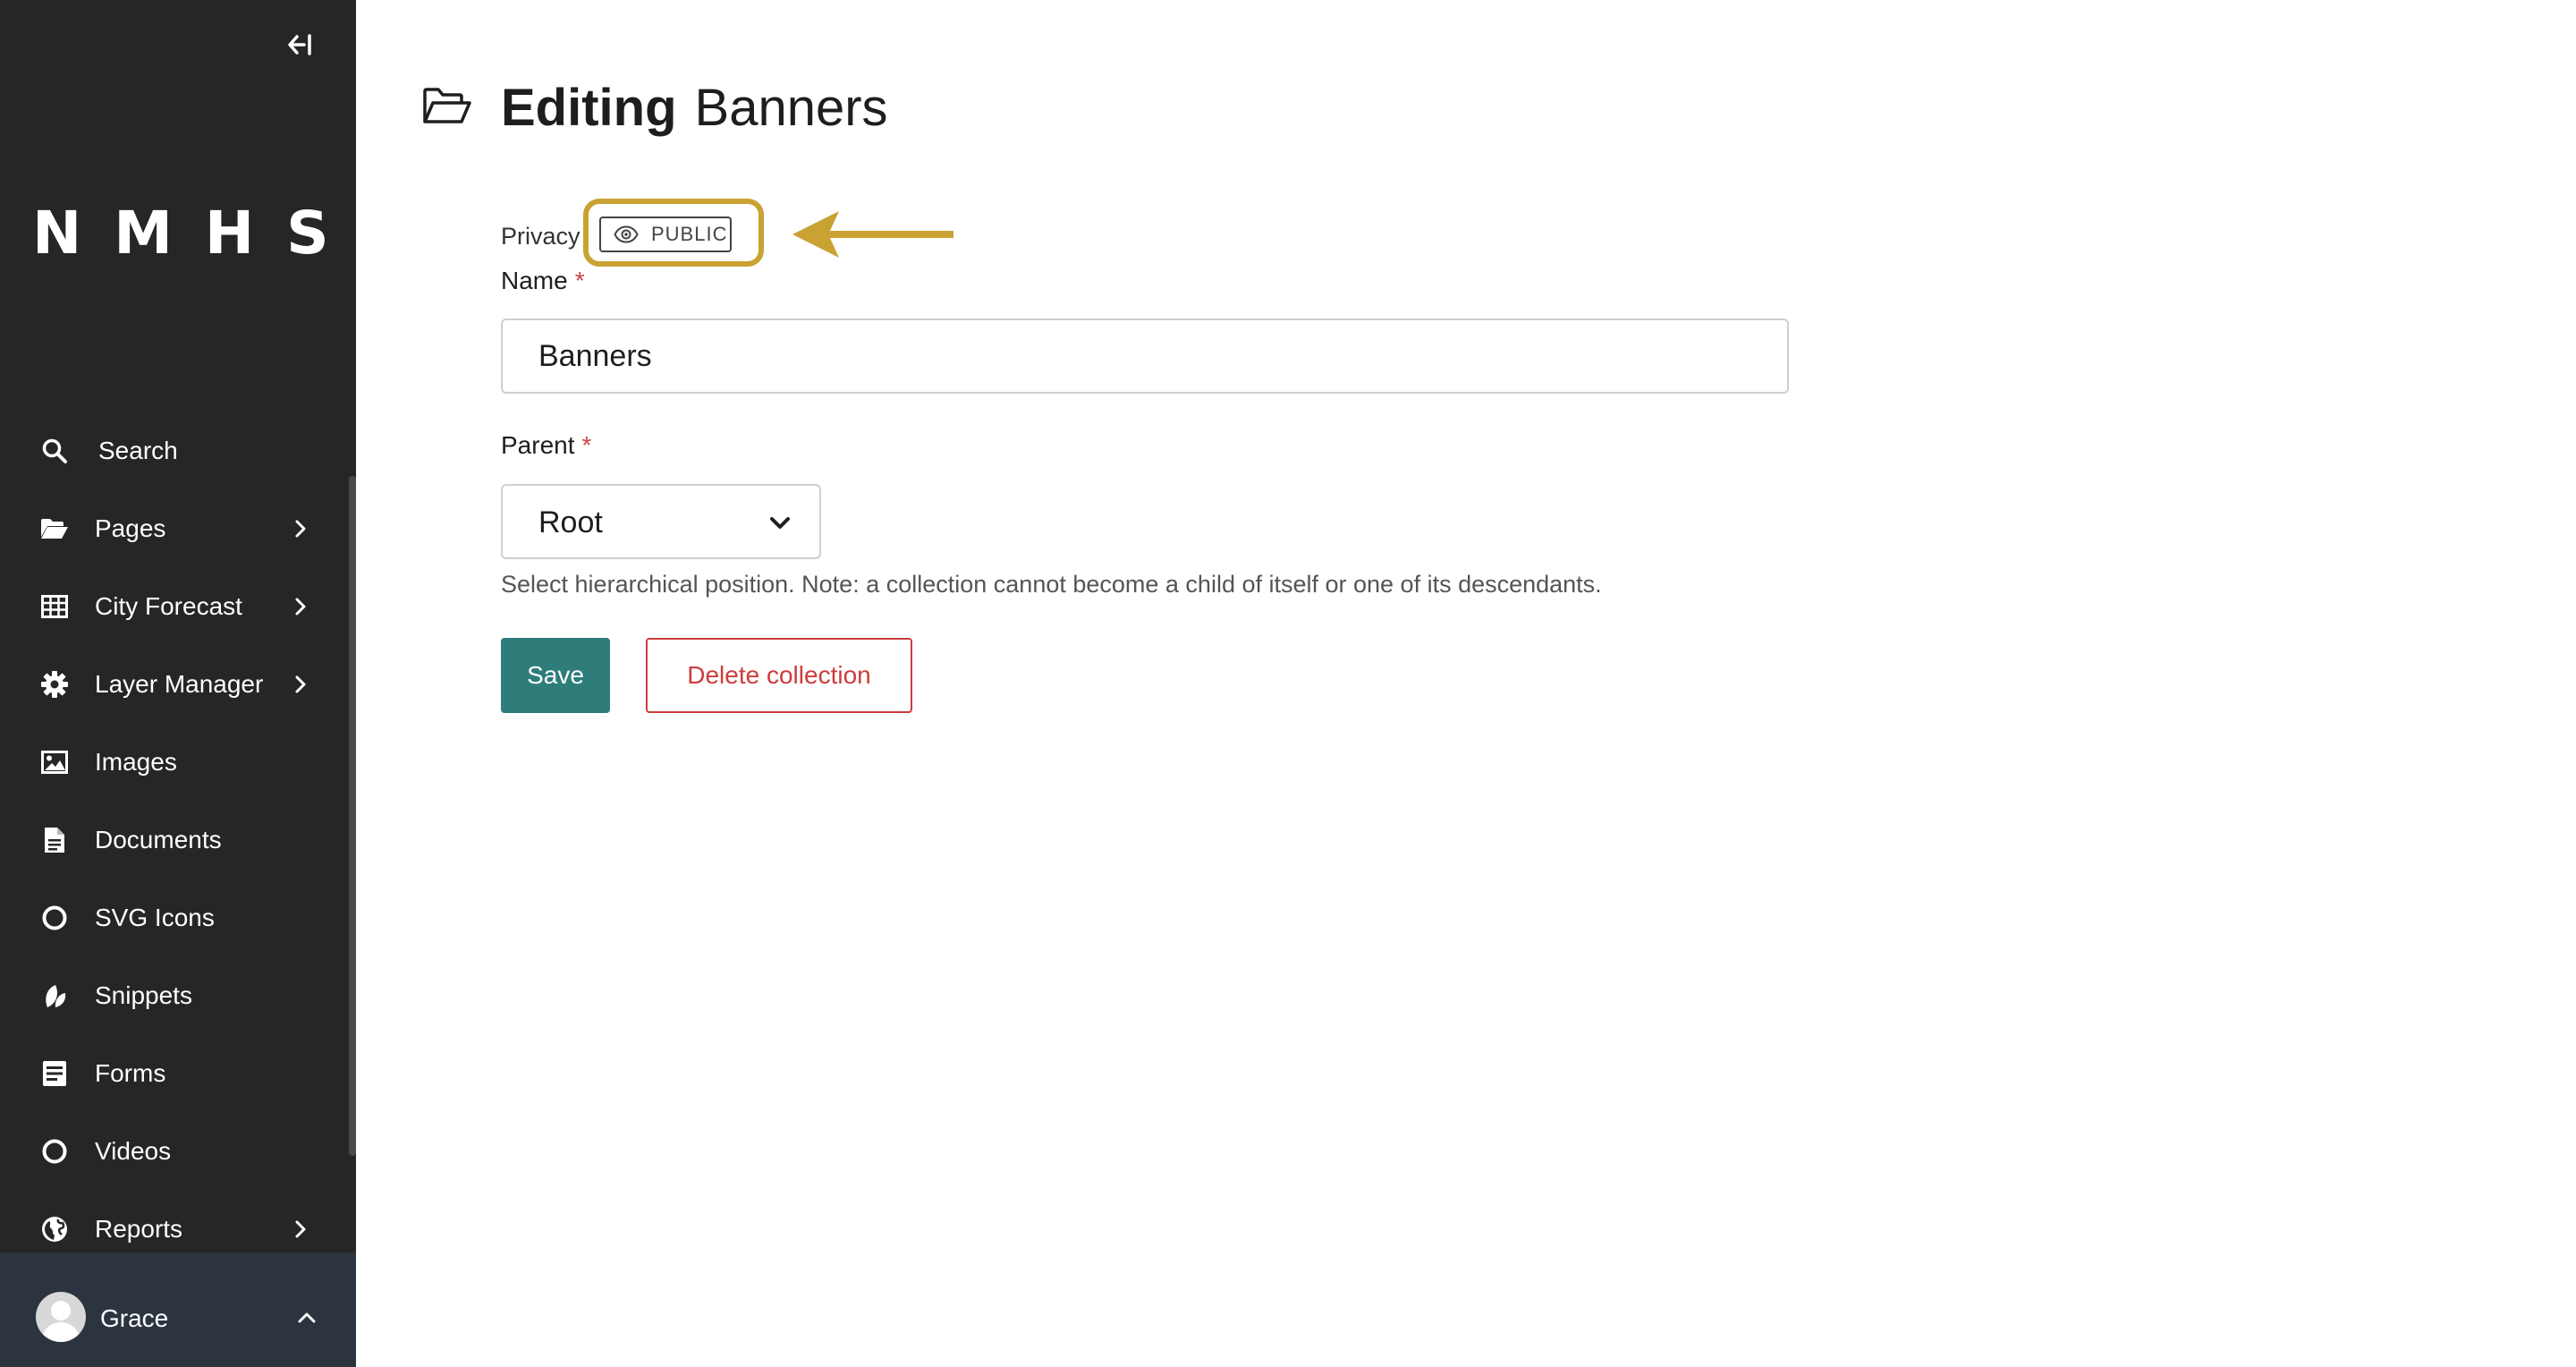 The image size is (2576, 1367). What do you see at coordinates (54, 1073) in the screenshot?
I see `form-icon` at bounding box center [54, 1073].